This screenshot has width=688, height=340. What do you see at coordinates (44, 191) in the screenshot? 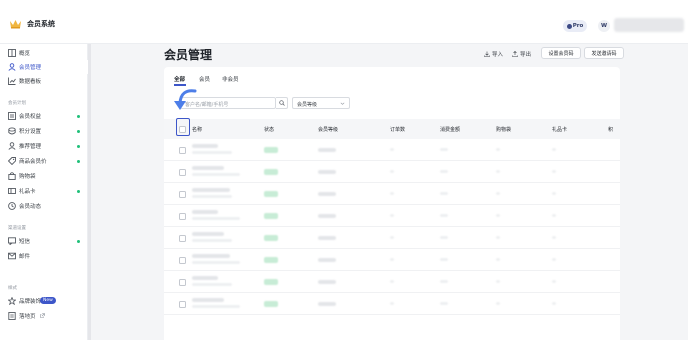
I see `sidebar-item-gift-card: 礼品卡` at bounding box center [44, 191].